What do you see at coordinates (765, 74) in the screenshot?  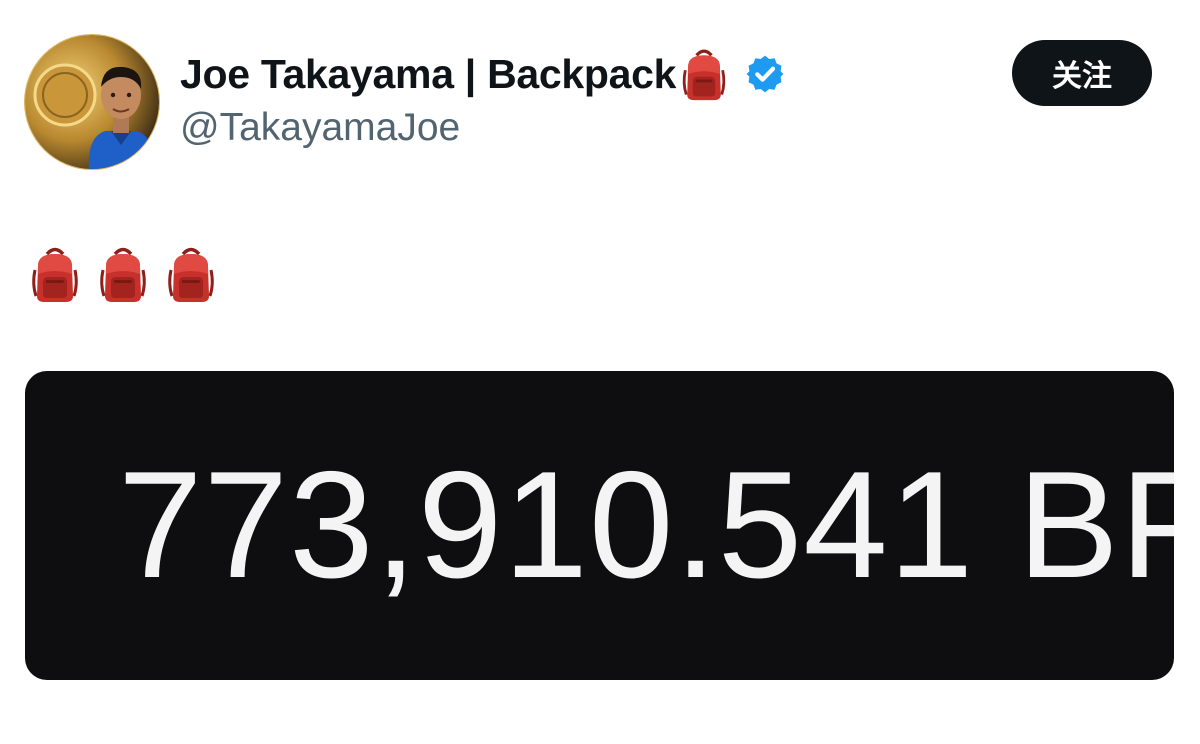 I see `verified-badge-icon` at bounding box center [765, 74].